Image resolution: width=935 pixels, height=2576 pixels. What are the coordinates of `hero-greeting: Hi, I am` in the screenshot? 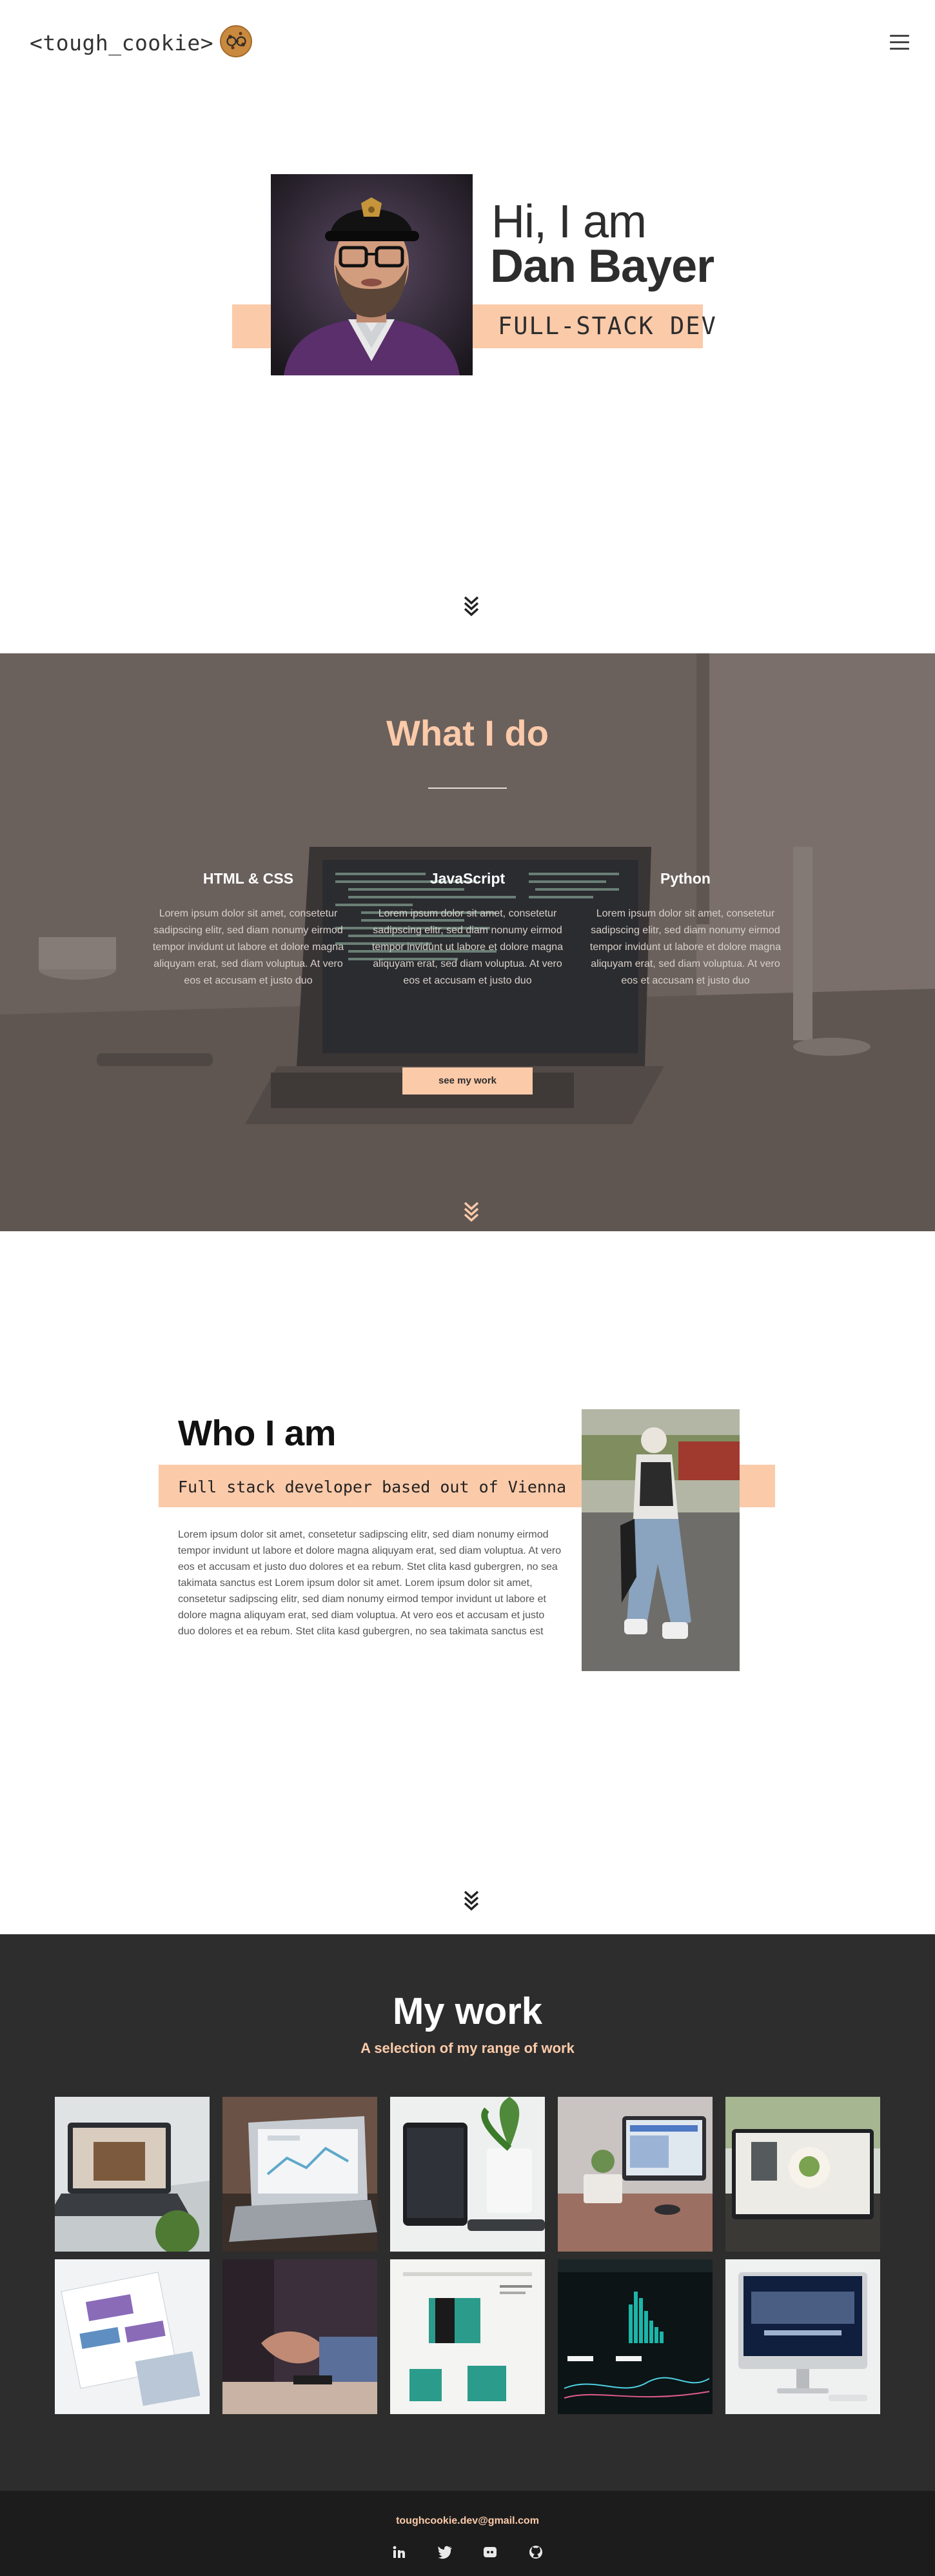 It's located at (569, 222).